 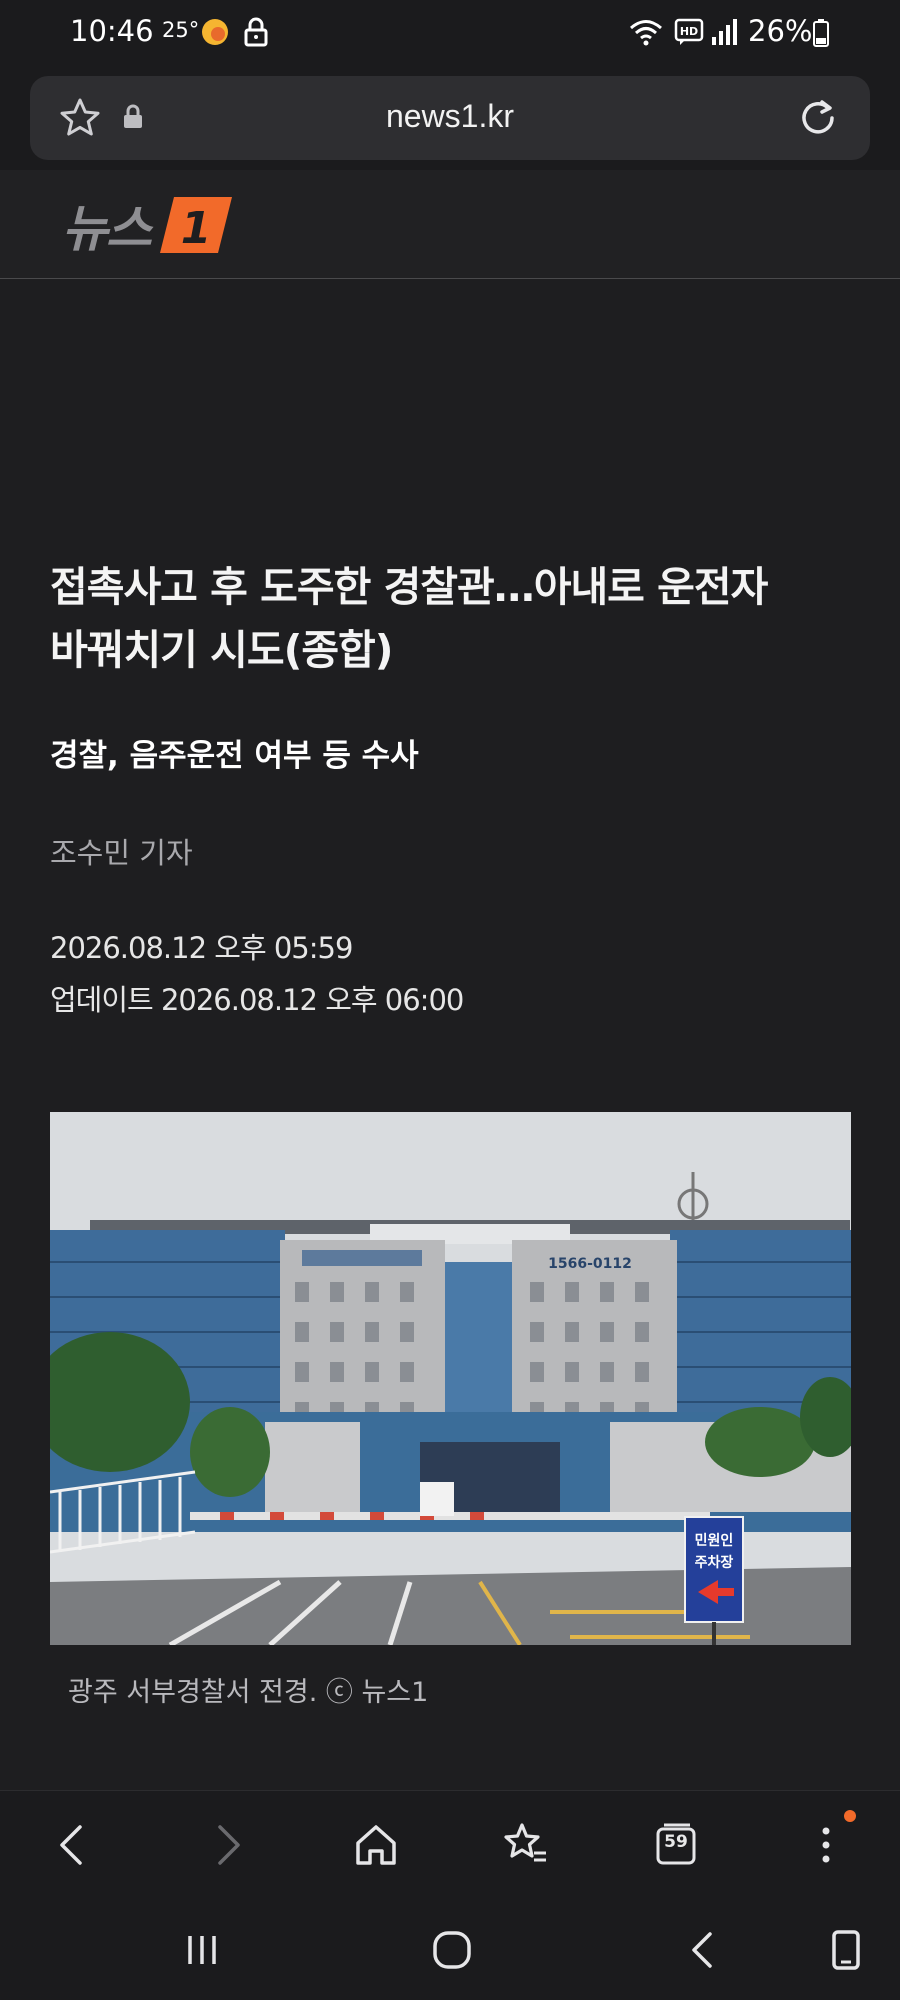 What do you see at coordinates (821, 33) in the screenshot?
I see `battery-icon` at bounding box center [821, 33].